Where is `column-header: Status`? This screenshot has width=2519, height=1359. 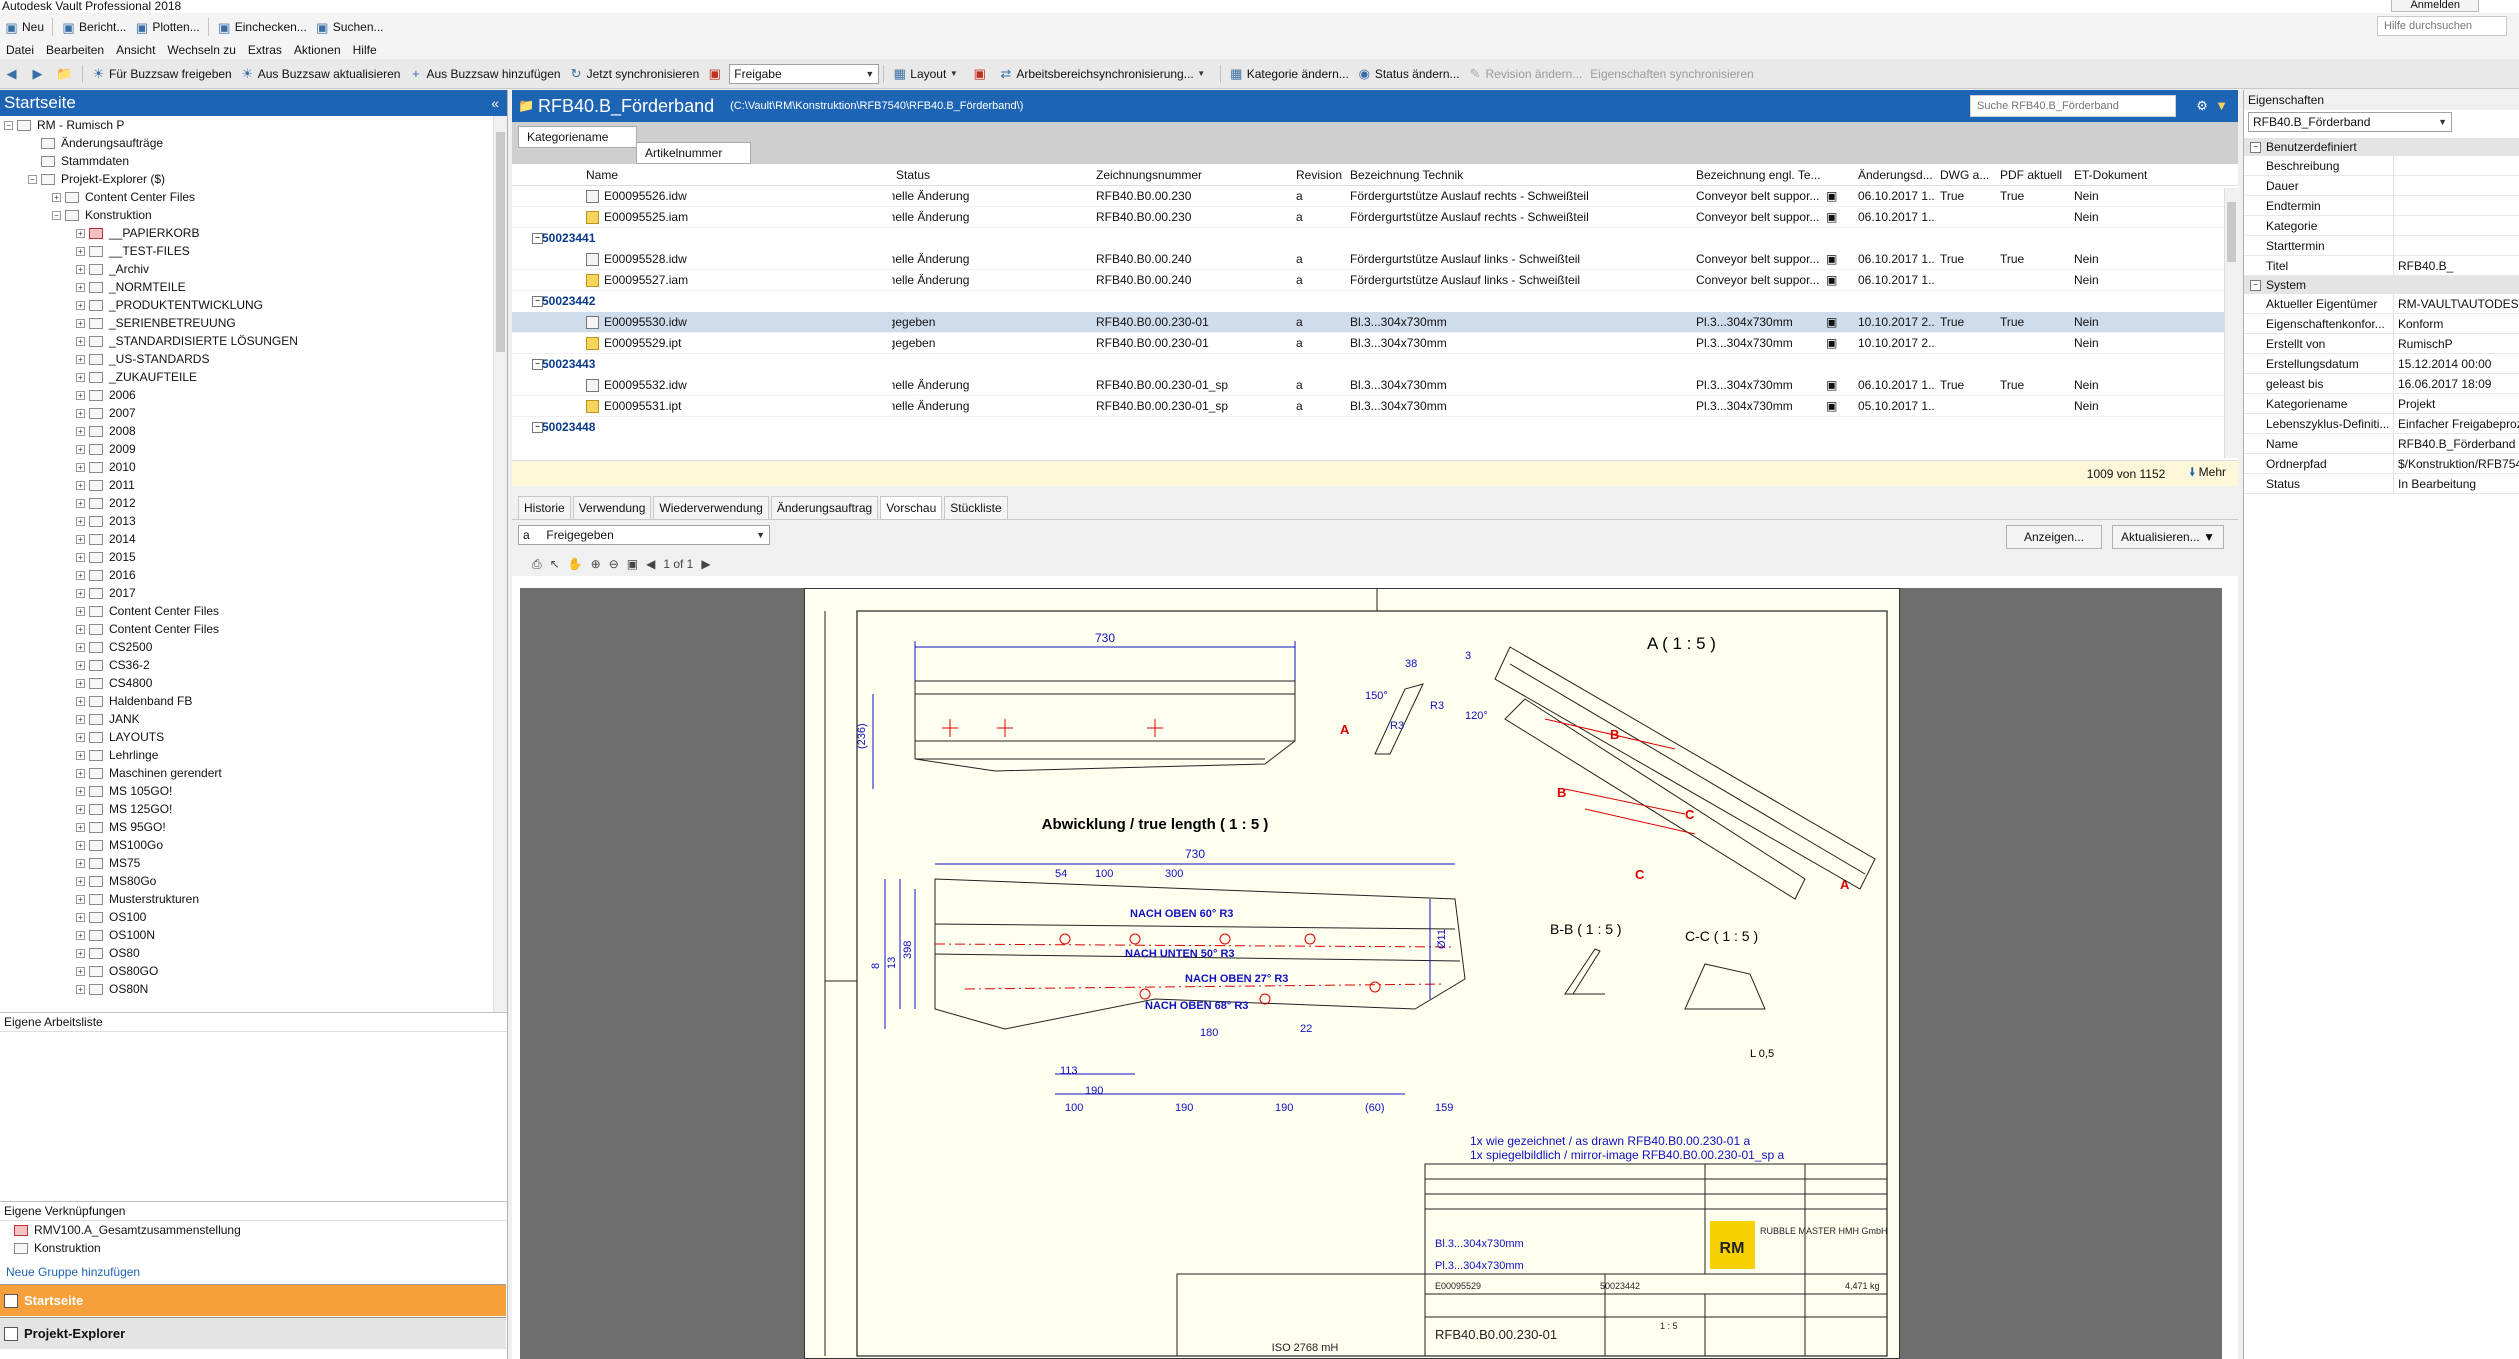
column-header: Status is located at coordinates (992, 175).